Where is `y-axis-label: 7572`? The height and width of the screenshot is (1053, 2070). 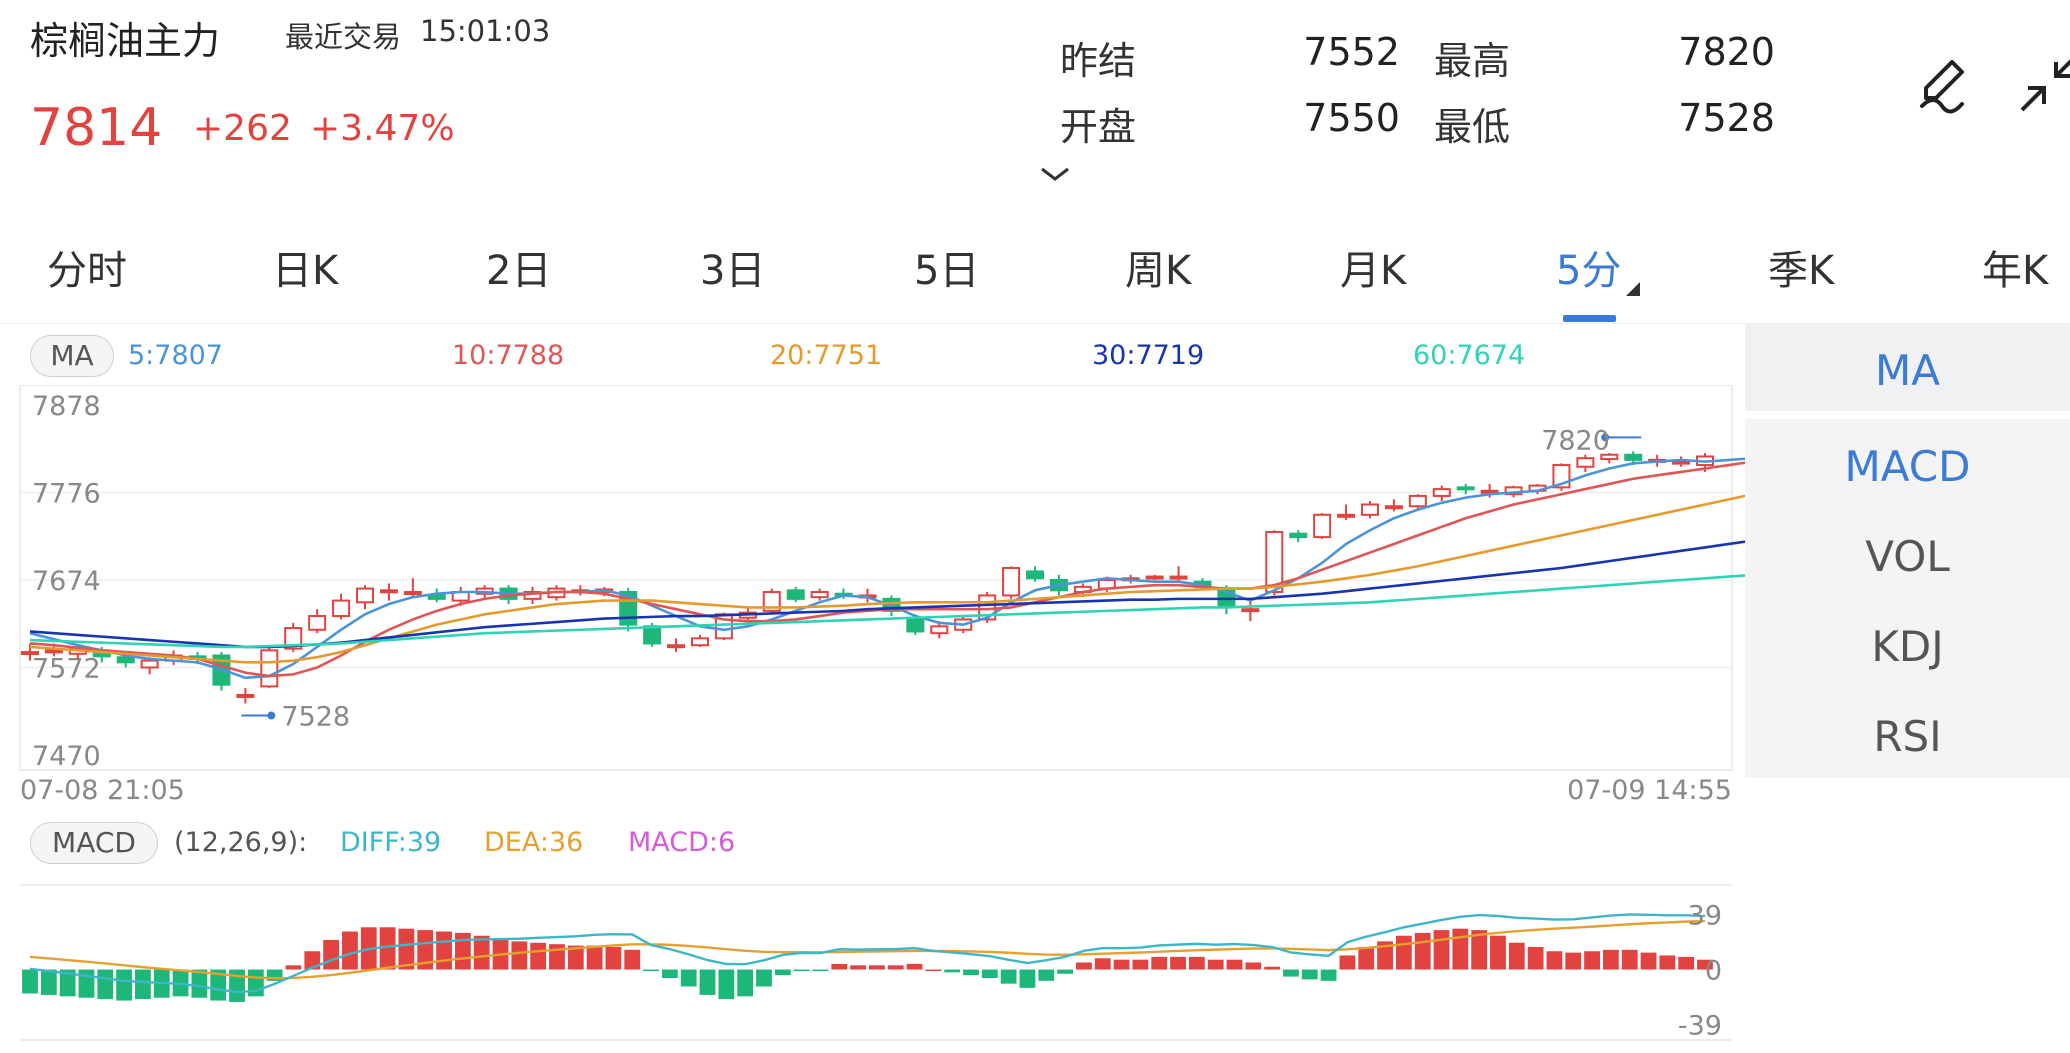 y-axis-label: 7572 is located at coordinates (66, 669).